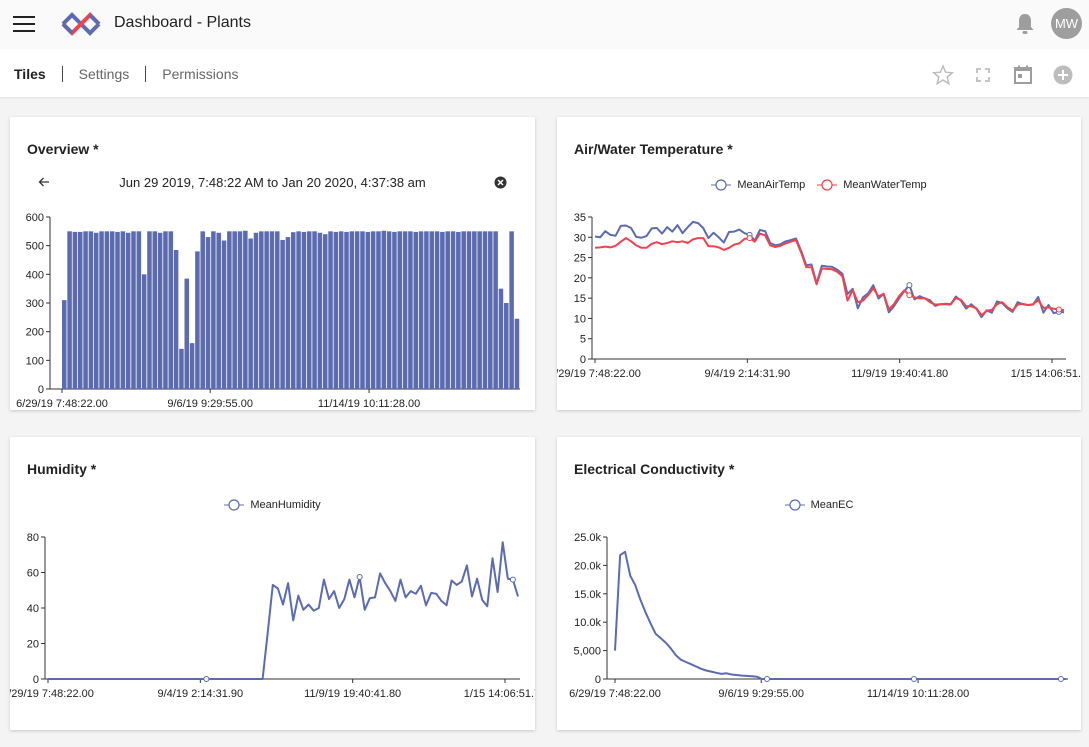  I want to click on tab-settings: Settings, so click(104, 74).